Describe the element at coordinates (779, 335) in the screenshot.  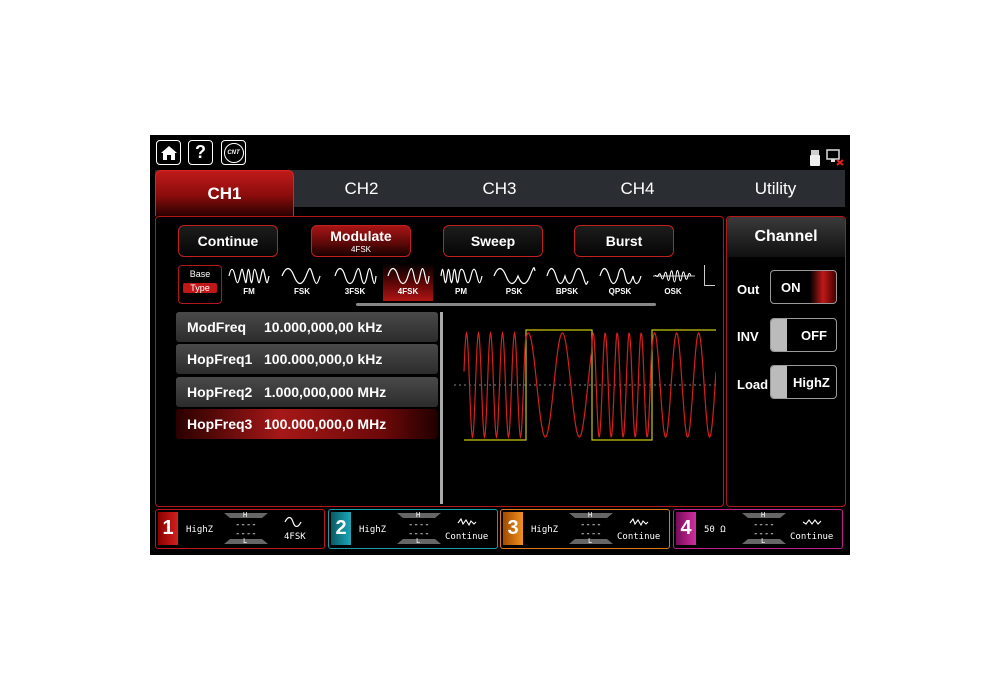
I see `inv-toggle-knob` at that location.